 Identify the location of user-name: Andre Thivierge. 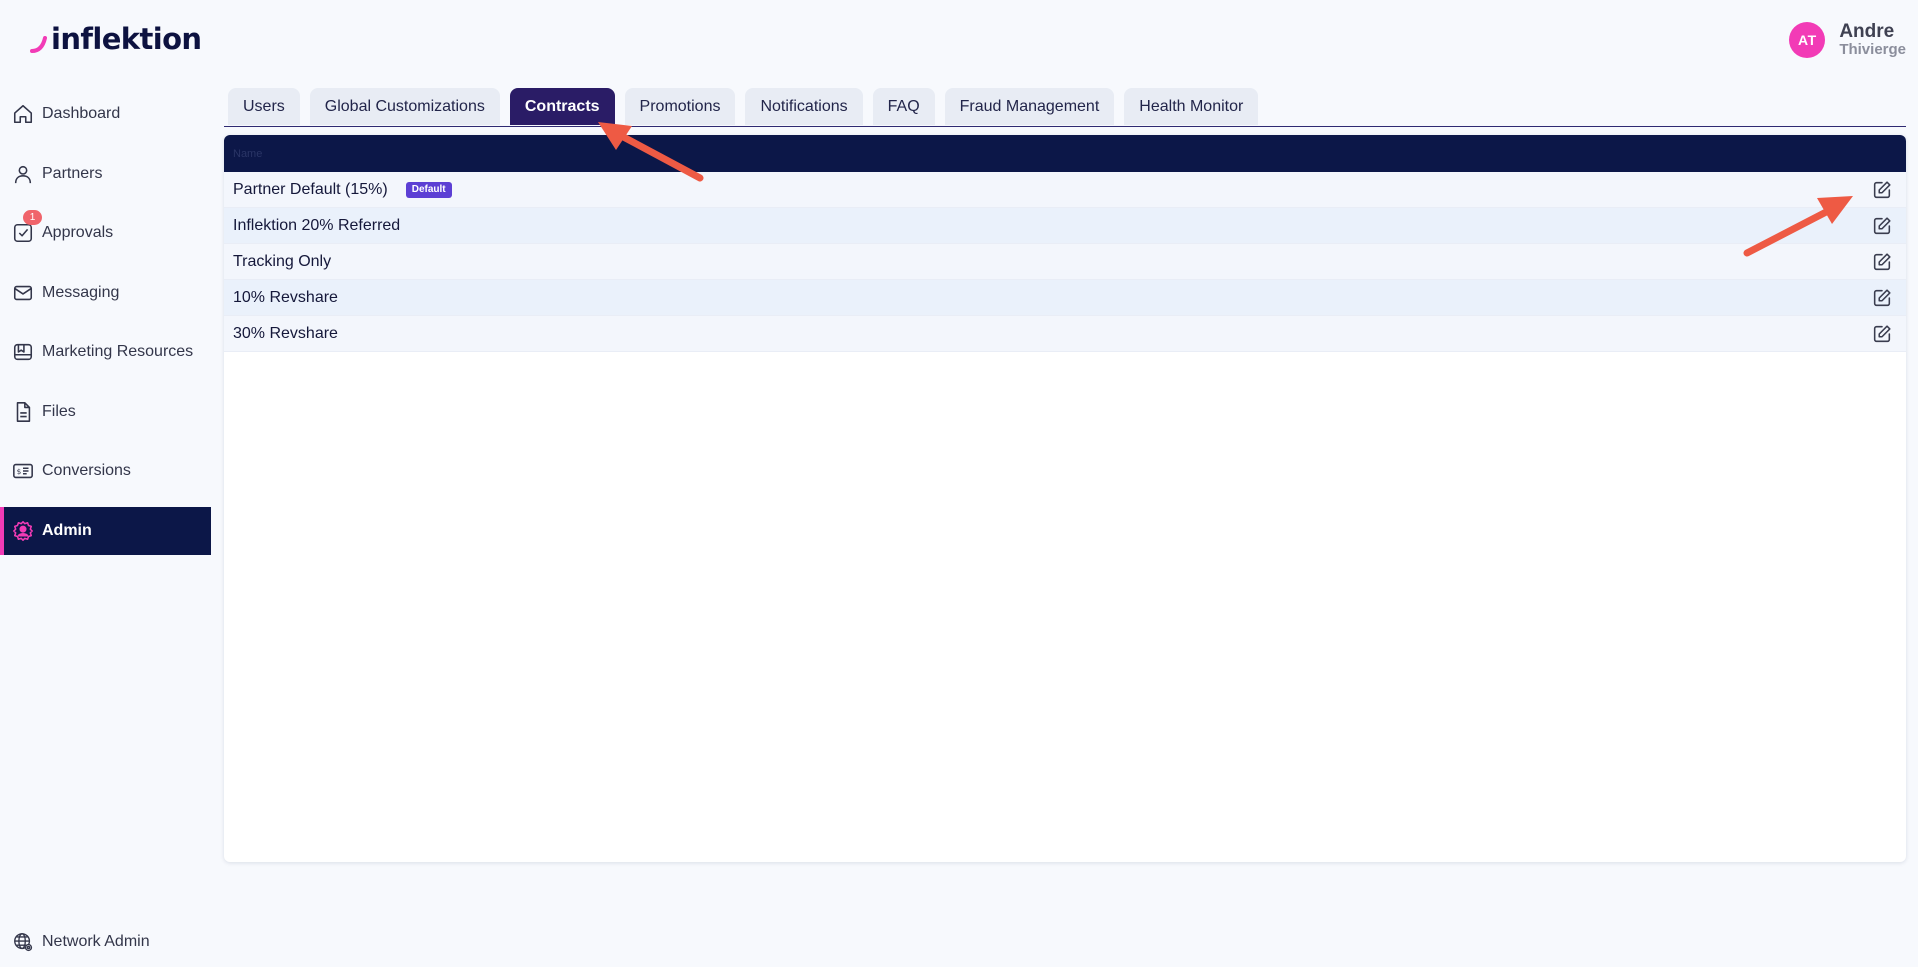
(1872, 40).